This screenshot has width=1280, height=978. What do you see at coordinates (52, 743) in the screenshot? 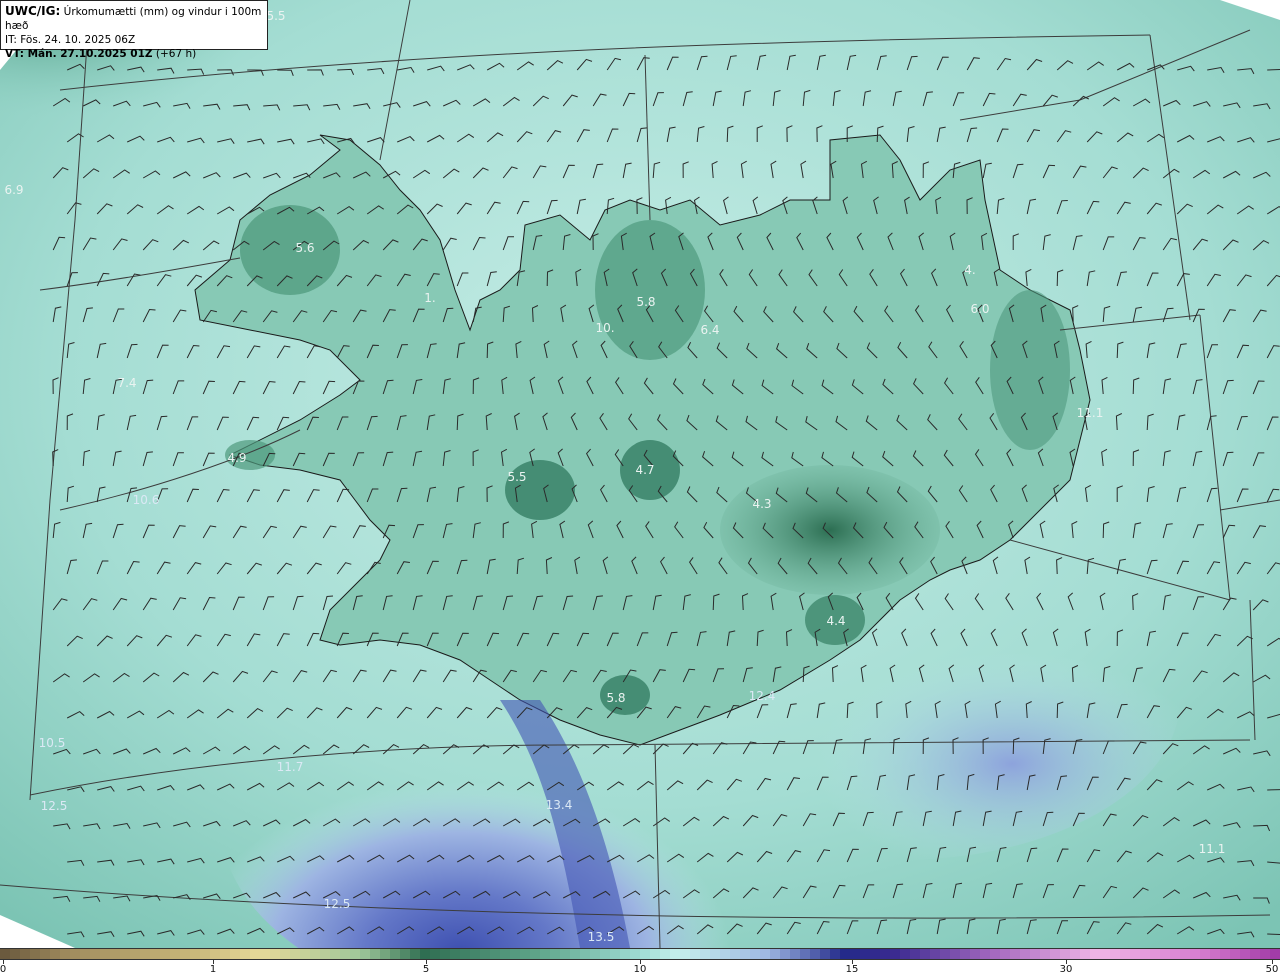
I see `value-label: 10.5` at bounding box center [52, 743].